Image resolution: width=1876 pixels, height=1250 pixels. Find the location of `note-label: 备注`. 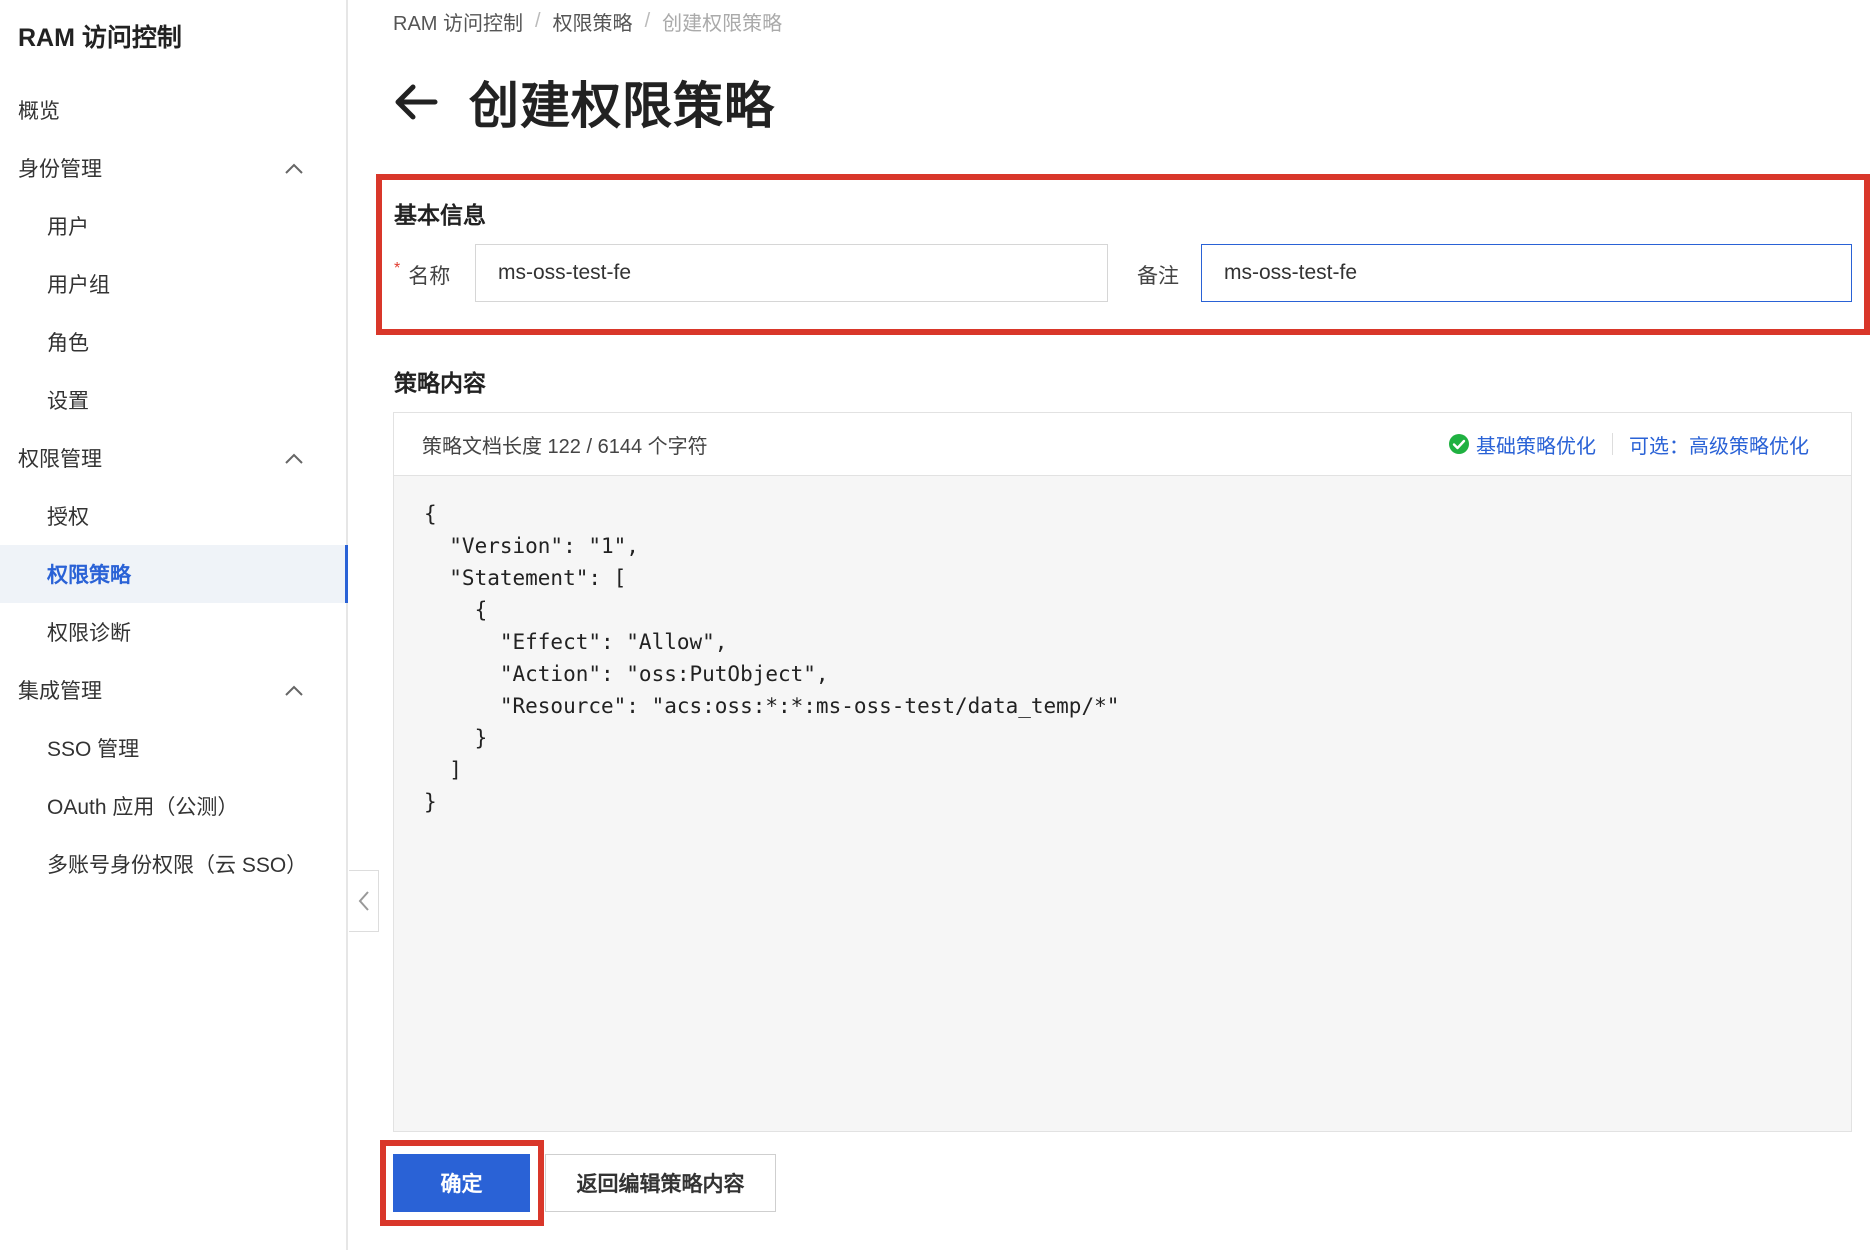

note-label: 备注 is located at coordinates (1158, 276).